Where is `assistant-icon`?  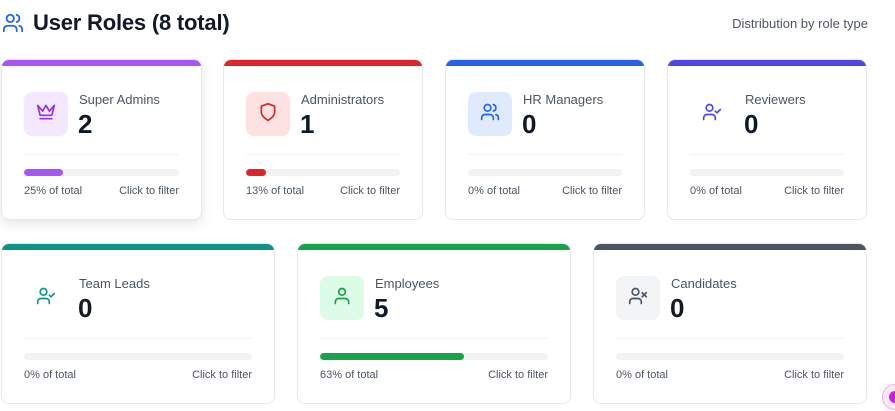 assistant-icon is located at coordinates (892, 397).